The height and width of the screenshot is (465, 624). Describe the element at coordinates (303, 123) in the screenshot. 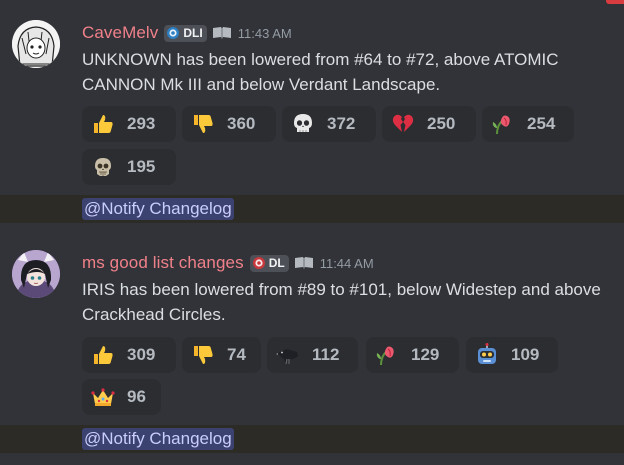

I see `skull-icon` at that location.